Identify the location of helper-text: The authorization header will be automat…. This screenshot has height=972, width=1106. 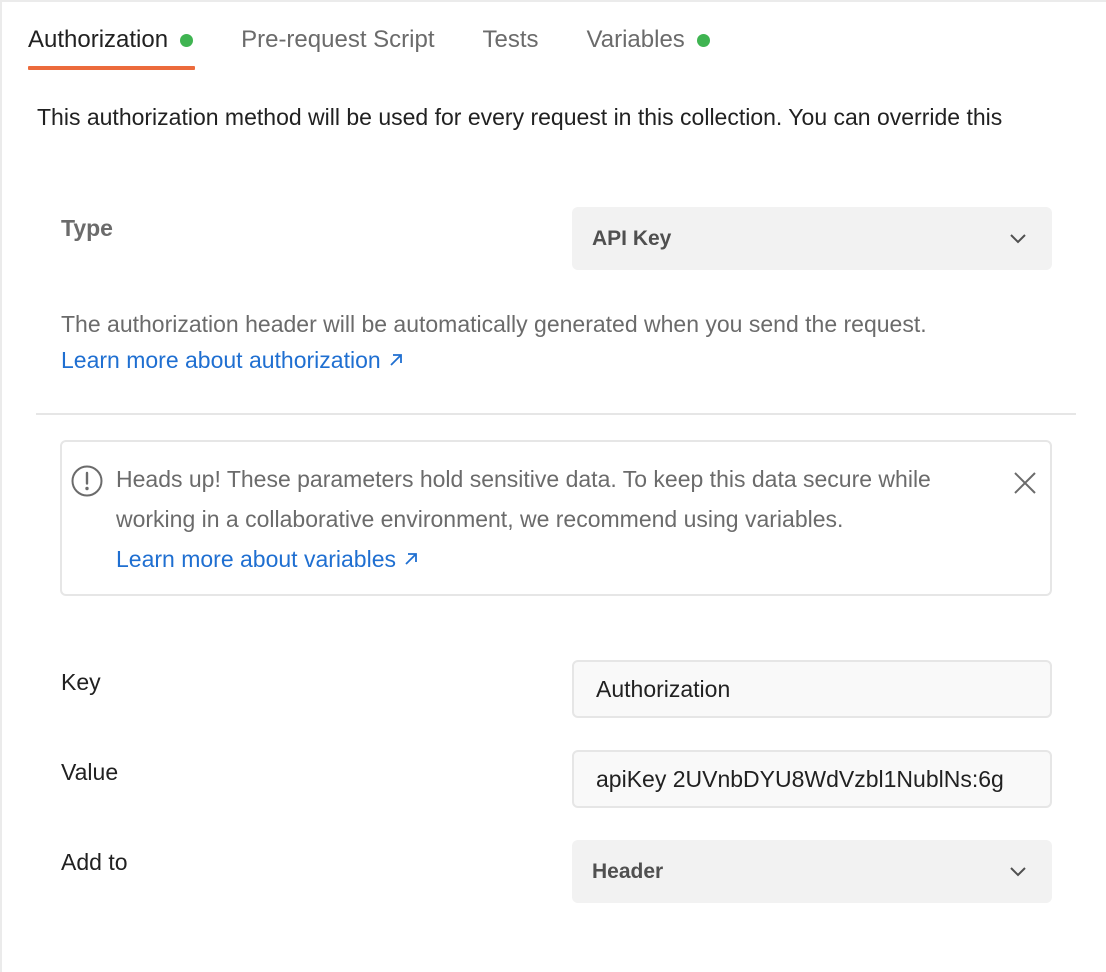
(494, 324).